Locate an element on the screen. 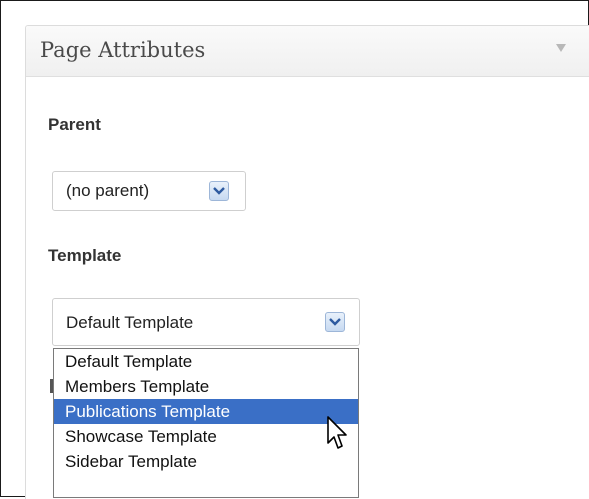 Image resolution: width=589 pixels, height=499 pixels. template-select: Default Template is located at coordinates (206, 322).